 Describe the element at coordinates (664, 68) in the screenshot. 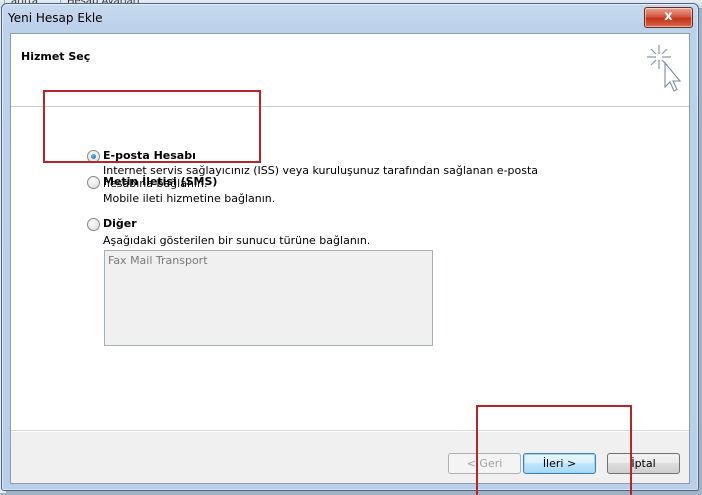

I see `cursor-sparkle-icon` at that location.